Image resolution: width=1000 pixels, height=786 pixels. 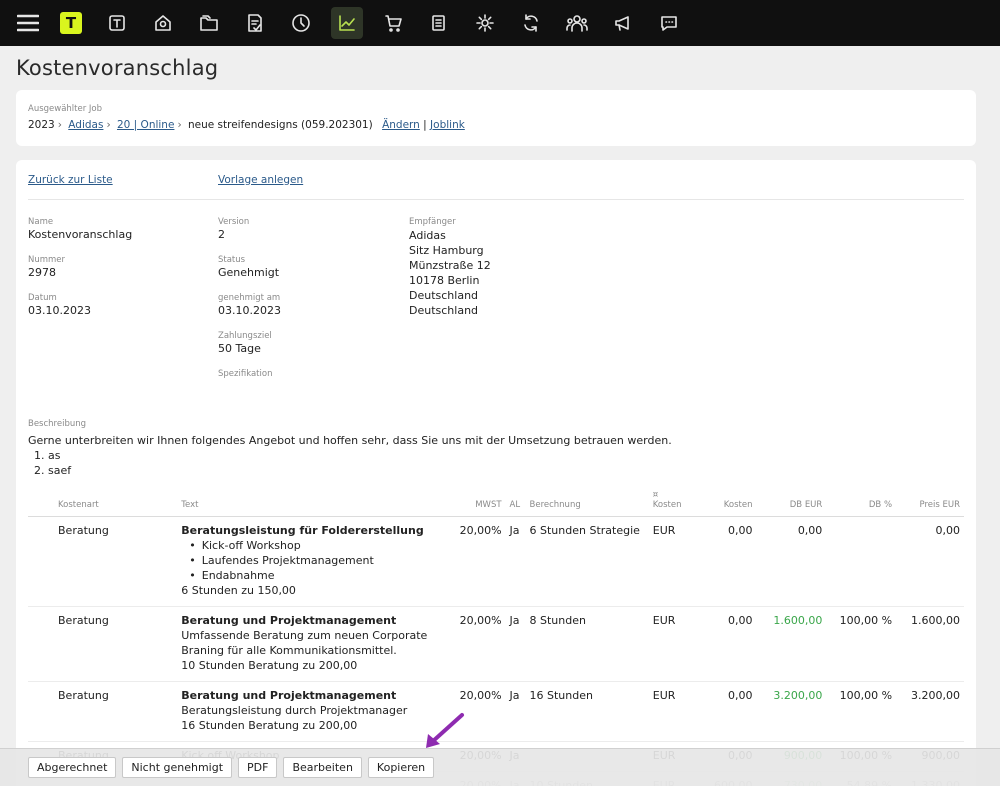 I want to click on header-mwst: MWST, so click(x=480, y=503).